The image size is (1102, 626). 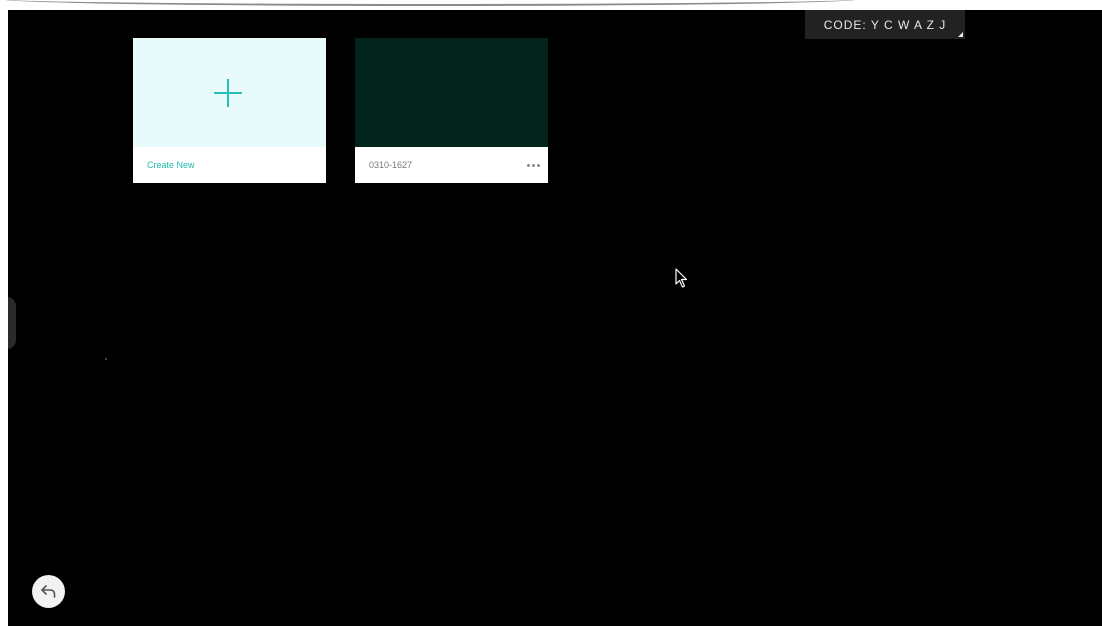 I want to click on pointer-cursor-icon, so click(x=681, y=278).